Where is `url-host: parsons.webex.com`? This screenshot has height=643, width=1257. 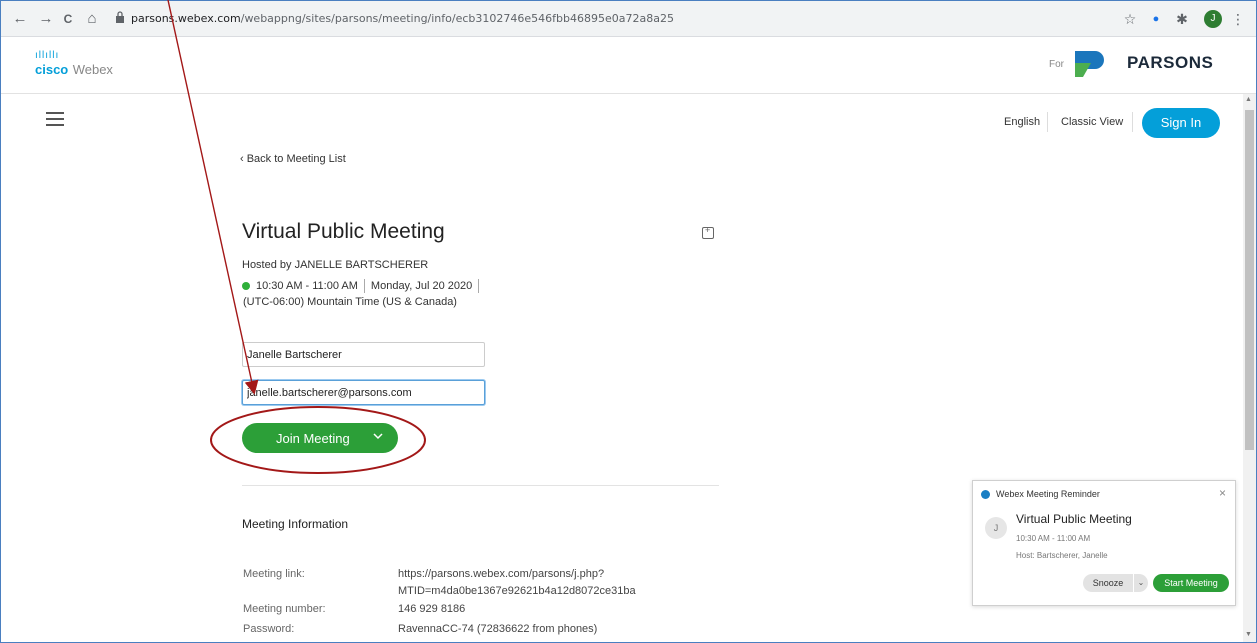 url-host: parsons.webex.com is located at coordinates (186, 18).